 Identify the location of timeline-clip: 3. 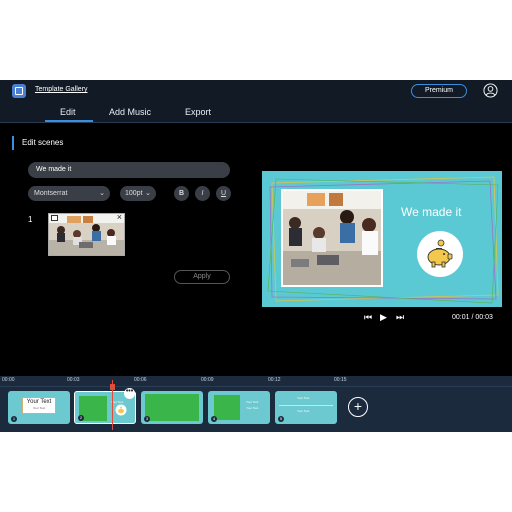
(172, 407).